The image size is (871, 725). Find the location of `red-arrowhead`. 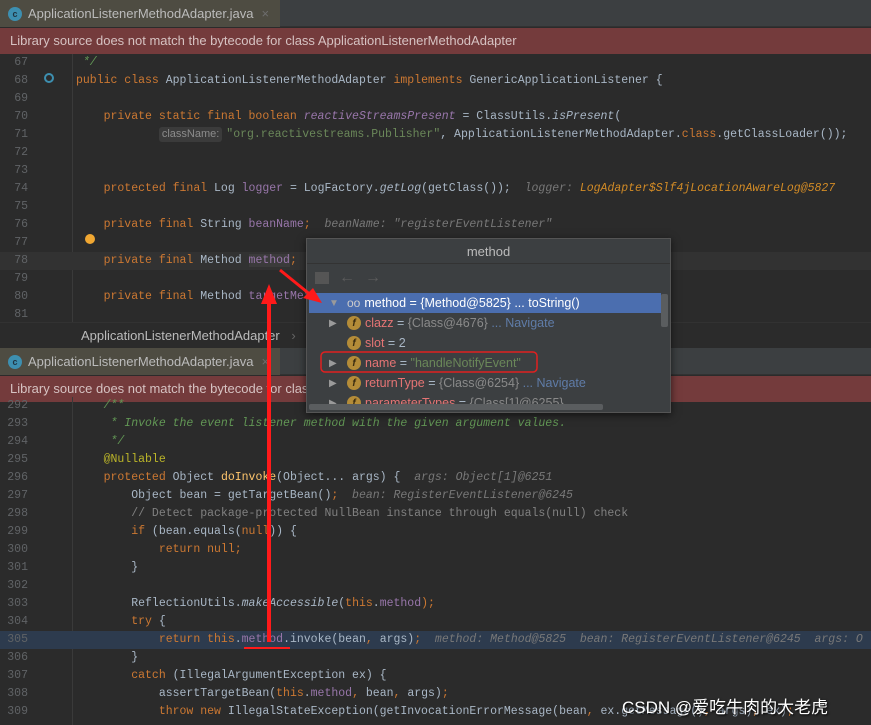

red-arrowhead is located at coordinates (269, 294).